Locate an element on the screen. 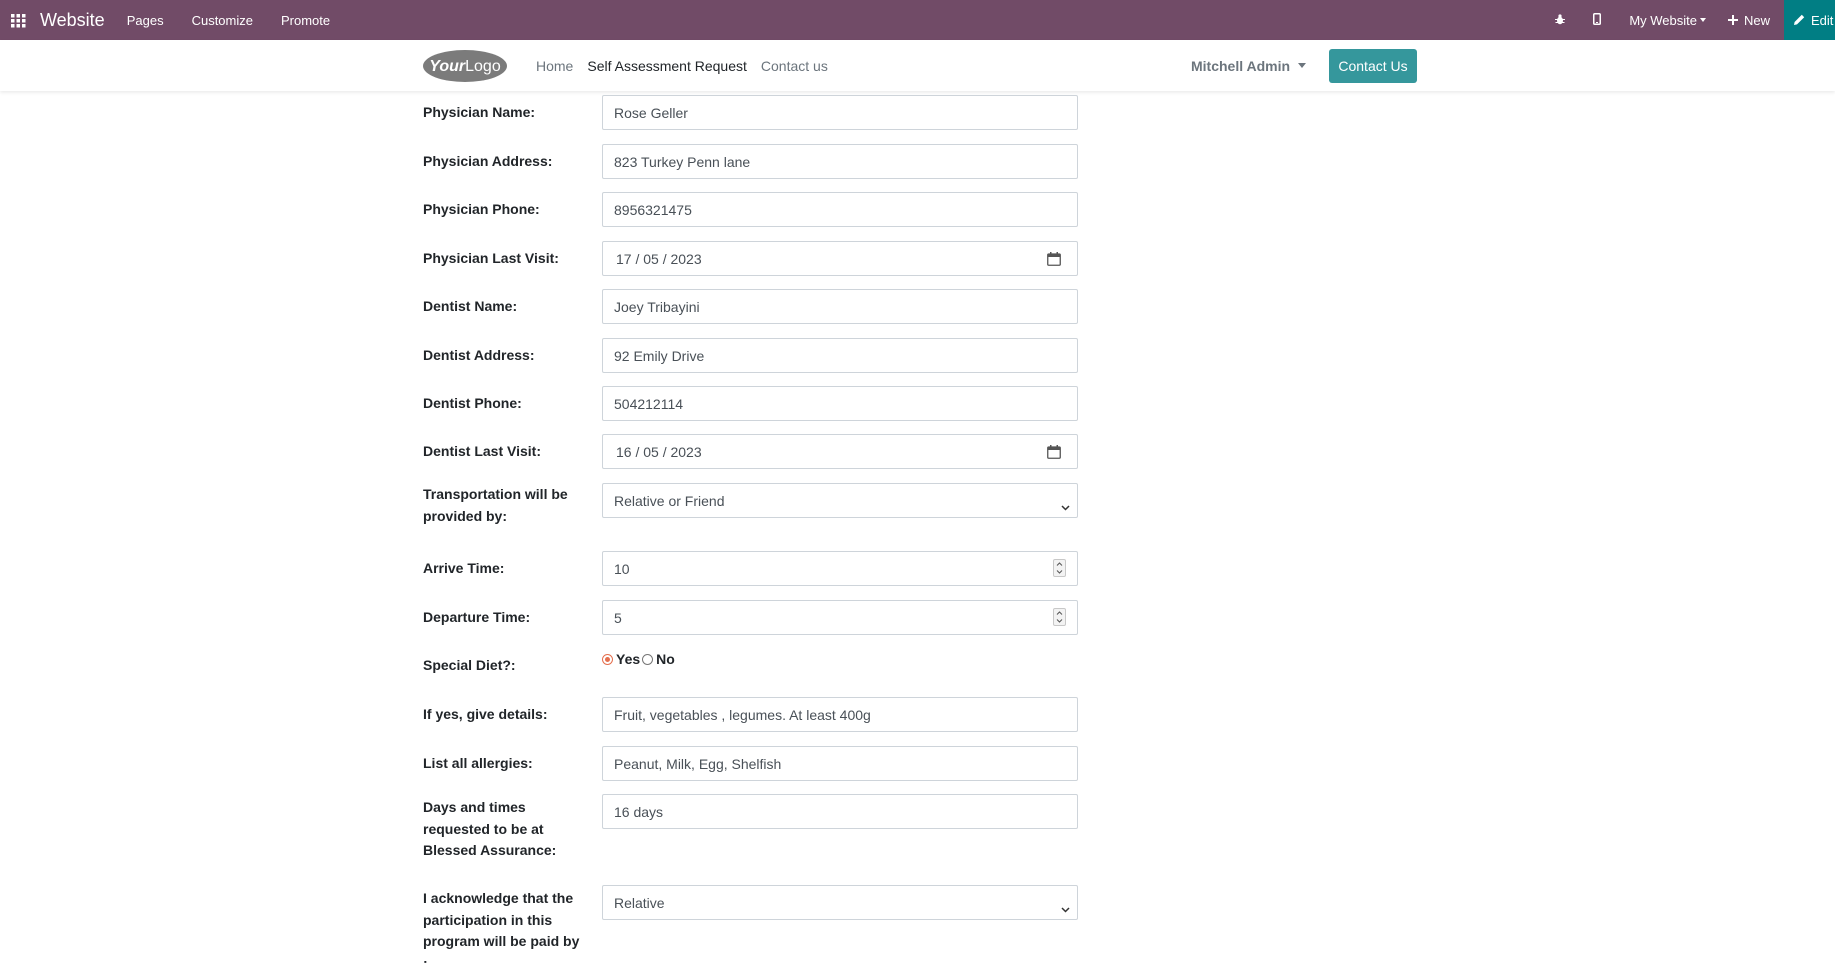 The width and height of the screenshot is (1835, 966). physician-phone-input: 8956321475 is located at coordinates (840, 209).